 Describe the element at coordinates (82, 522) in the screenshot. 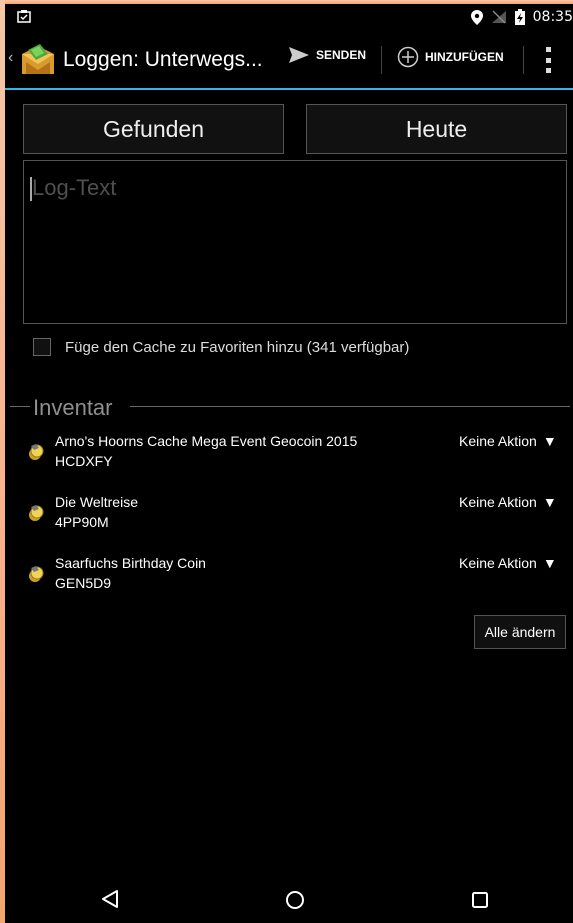

I see `trackable-code: 4PP90M` at that location.